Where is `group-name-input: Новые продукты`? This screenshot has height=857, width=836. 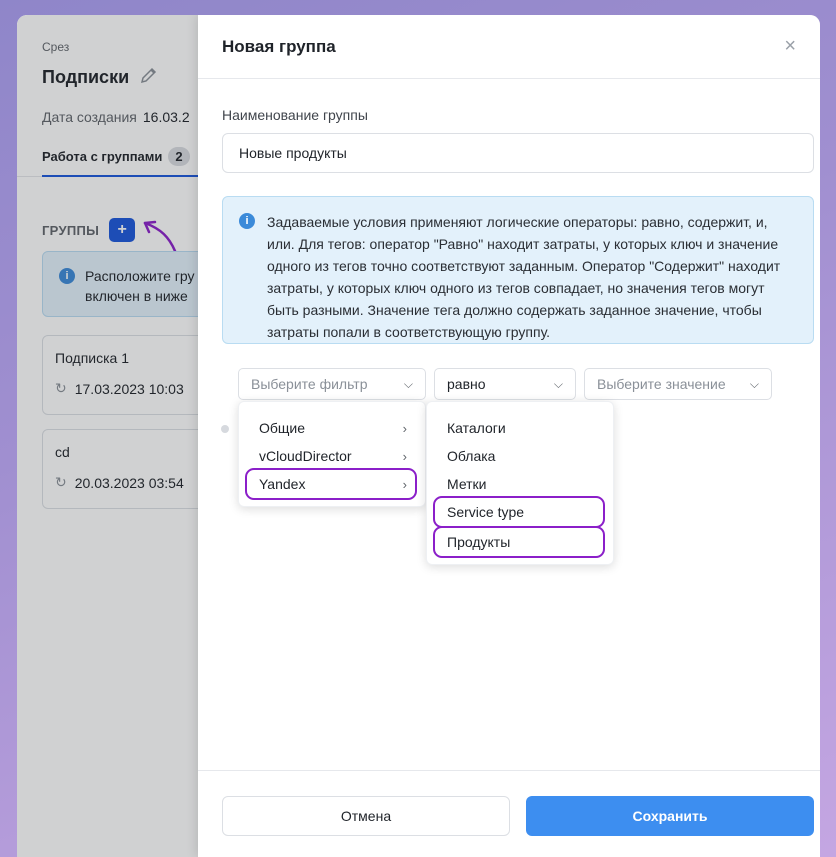
group-name-input: Новые продукты is located at coordinates (518, 153).